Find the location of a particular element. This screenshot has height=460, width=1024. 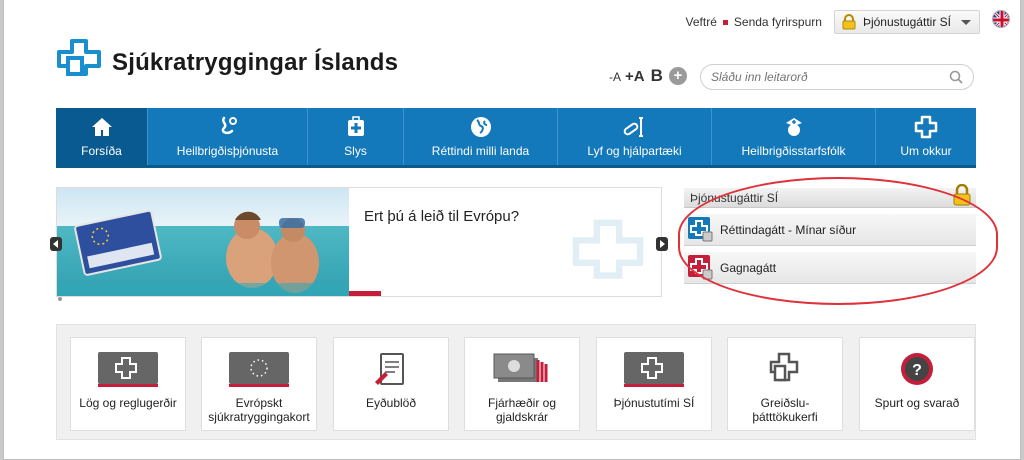

site-logo: Sjúkratryggingar Íslands is located at coordinates (227, 63).